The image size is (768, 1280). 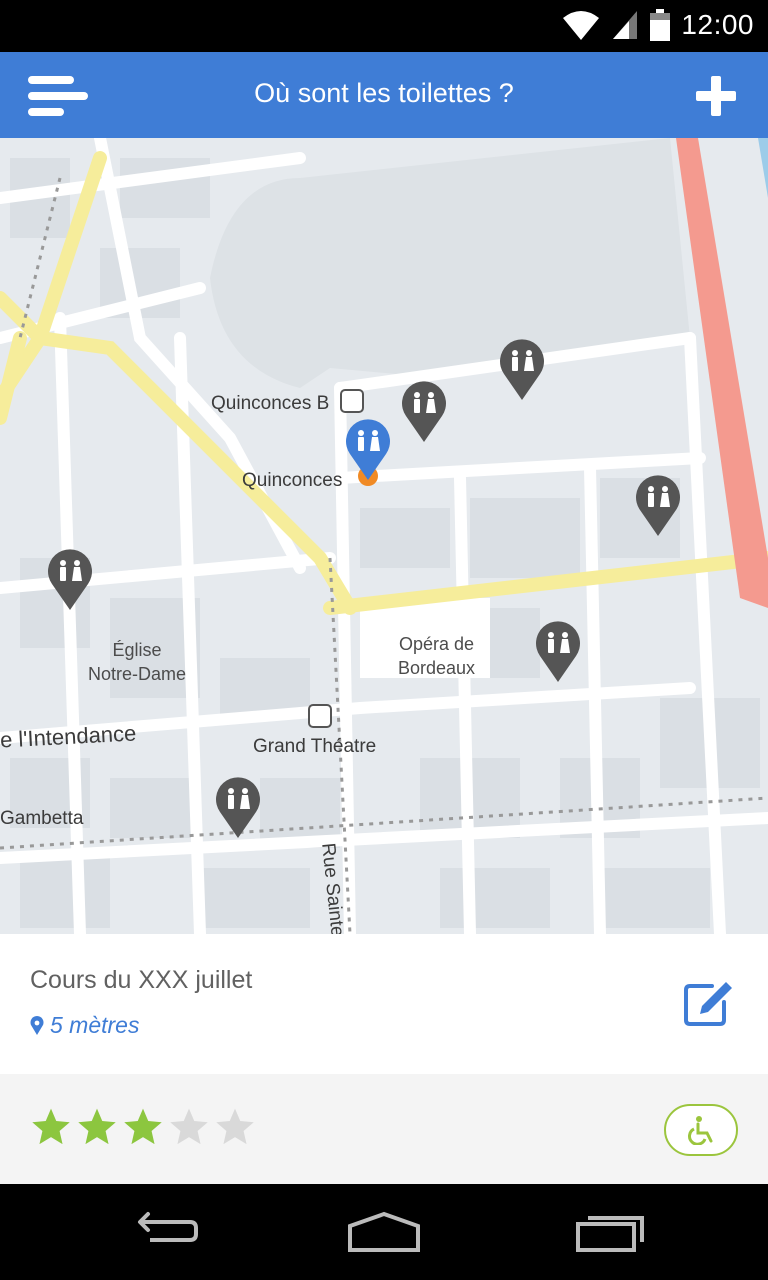 What do you see at coordinates (141, 980) in the screenshot?
I see `toilet-address: Cours du XXX juillet` at bounding box center [141, 980].